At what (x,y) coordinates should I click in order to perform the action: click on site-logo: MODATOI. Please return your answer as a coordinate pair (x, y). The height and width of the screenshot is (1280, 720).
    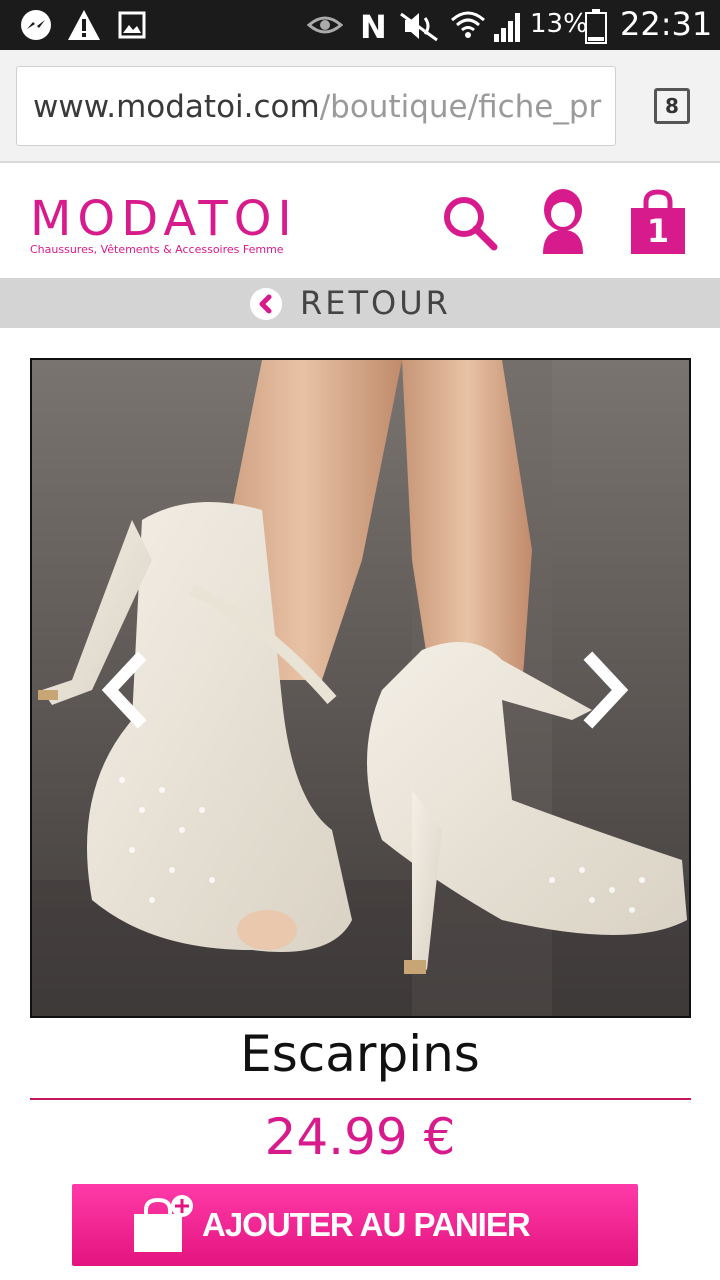
    Looking at the image, I should click on (164, 219).